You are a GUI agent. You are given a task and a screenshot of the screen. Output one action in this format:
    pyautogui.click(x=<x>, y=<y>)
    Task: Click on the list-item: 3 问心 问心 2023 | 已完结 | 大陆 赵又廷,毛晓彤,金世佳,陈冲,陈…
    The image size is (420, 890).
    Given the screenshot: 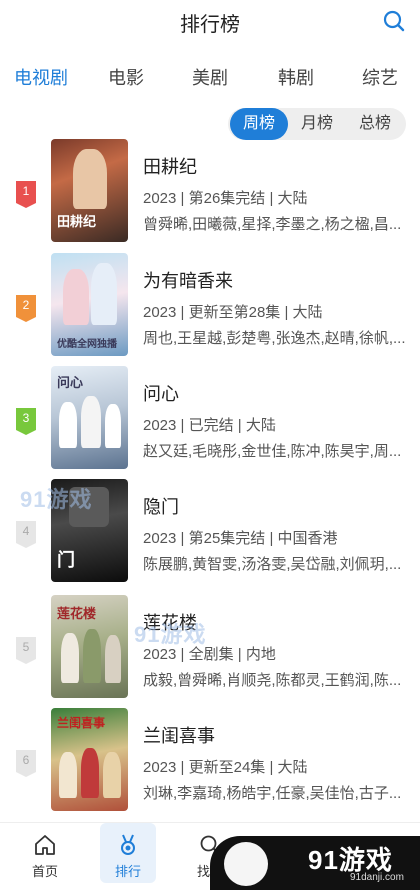 What is the action you would take?
    pyautogui.click(x=210, y=418)
    